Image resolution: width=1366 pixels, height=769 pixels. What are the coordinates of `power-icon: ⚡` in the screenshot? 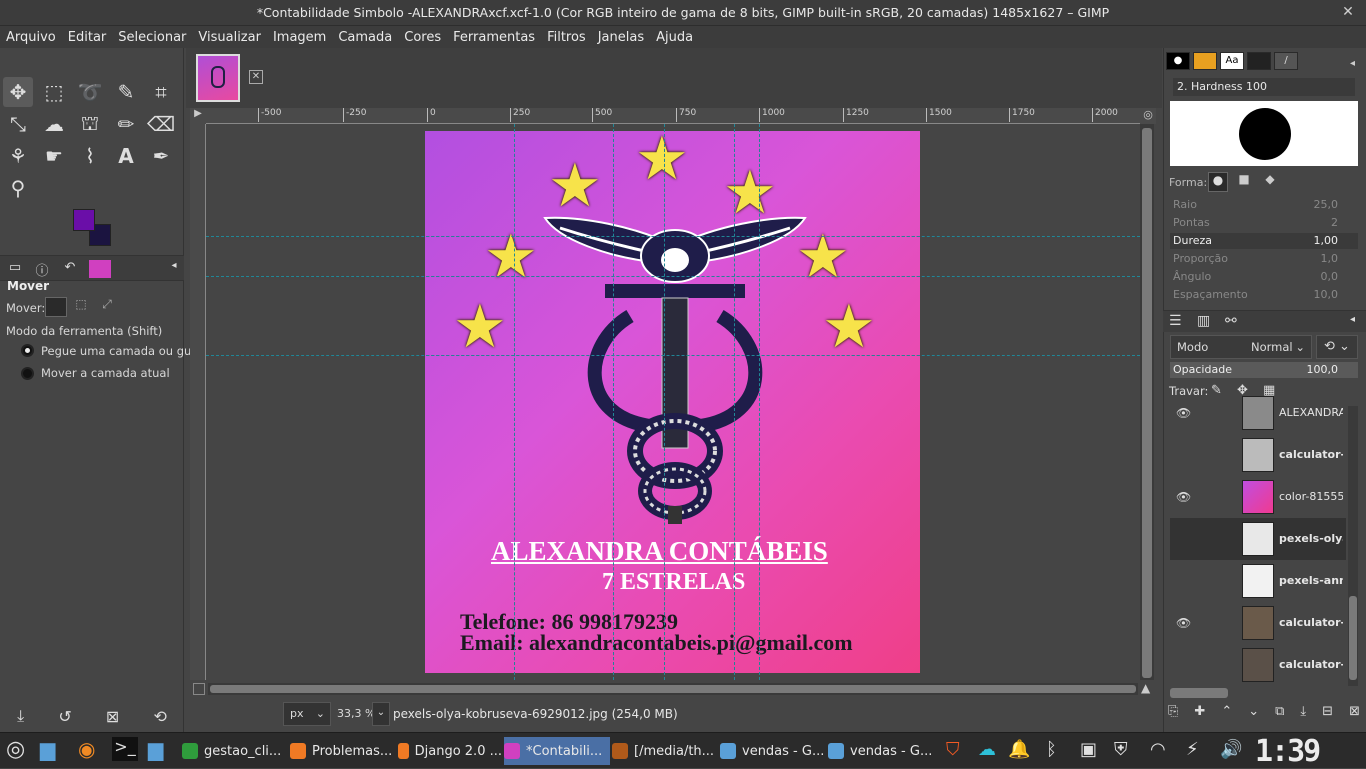 It's located at (1192, 749).